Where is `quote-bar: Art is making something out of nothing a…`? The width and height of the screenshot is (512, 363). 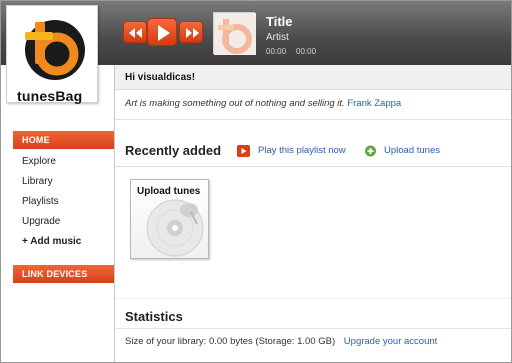 quote-bar: Art is making something out of nothing a… is located at coordinates (313, 105).